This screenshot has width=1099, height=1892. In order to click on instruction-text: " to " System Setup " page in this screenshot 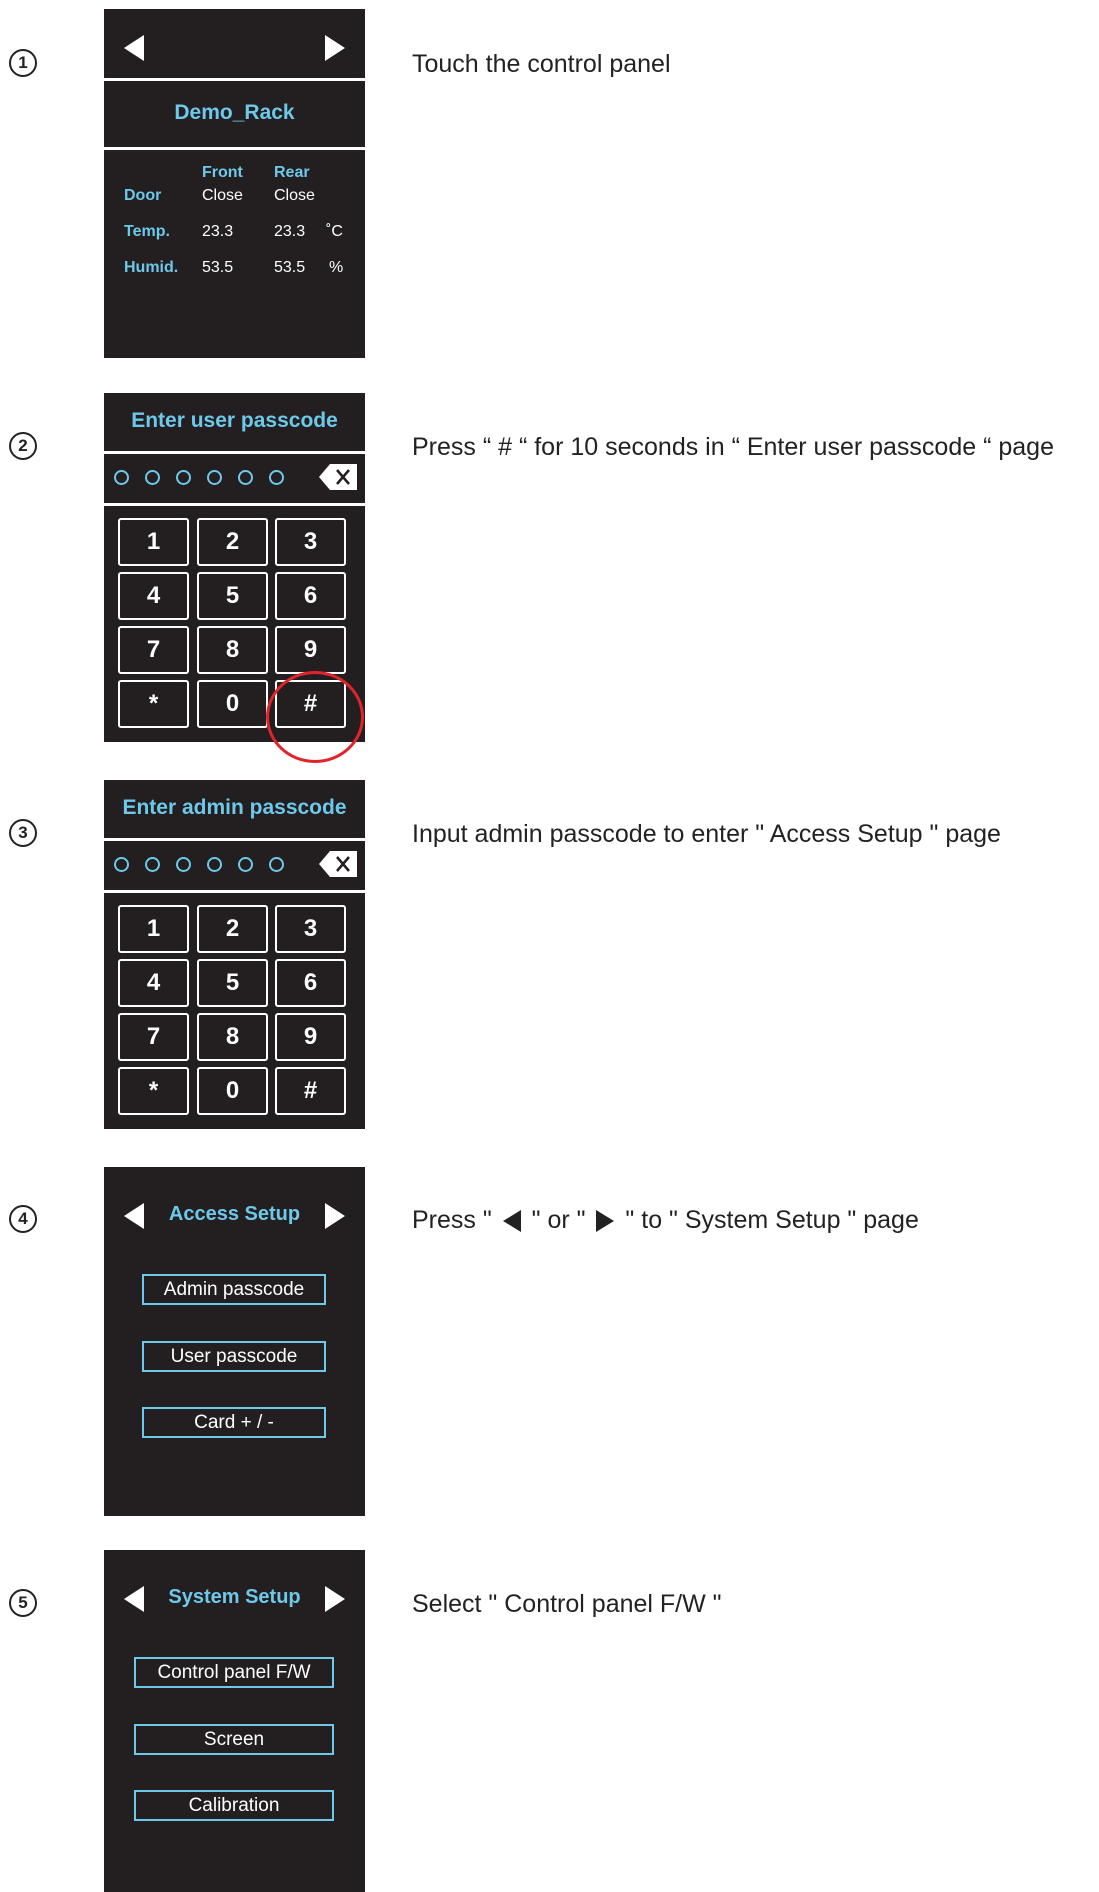, I will do `click(772, 1220)`.